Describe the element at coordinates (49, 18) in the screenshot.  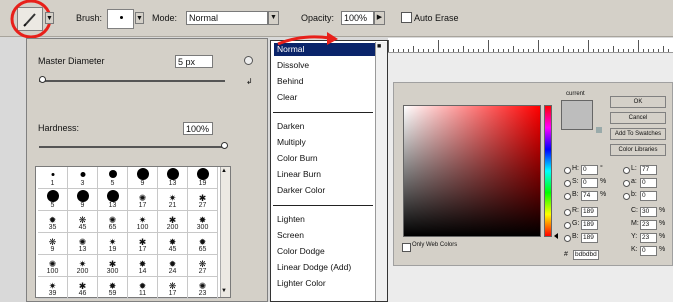
I see `tool-preset-dropdown: ▼` at that location.